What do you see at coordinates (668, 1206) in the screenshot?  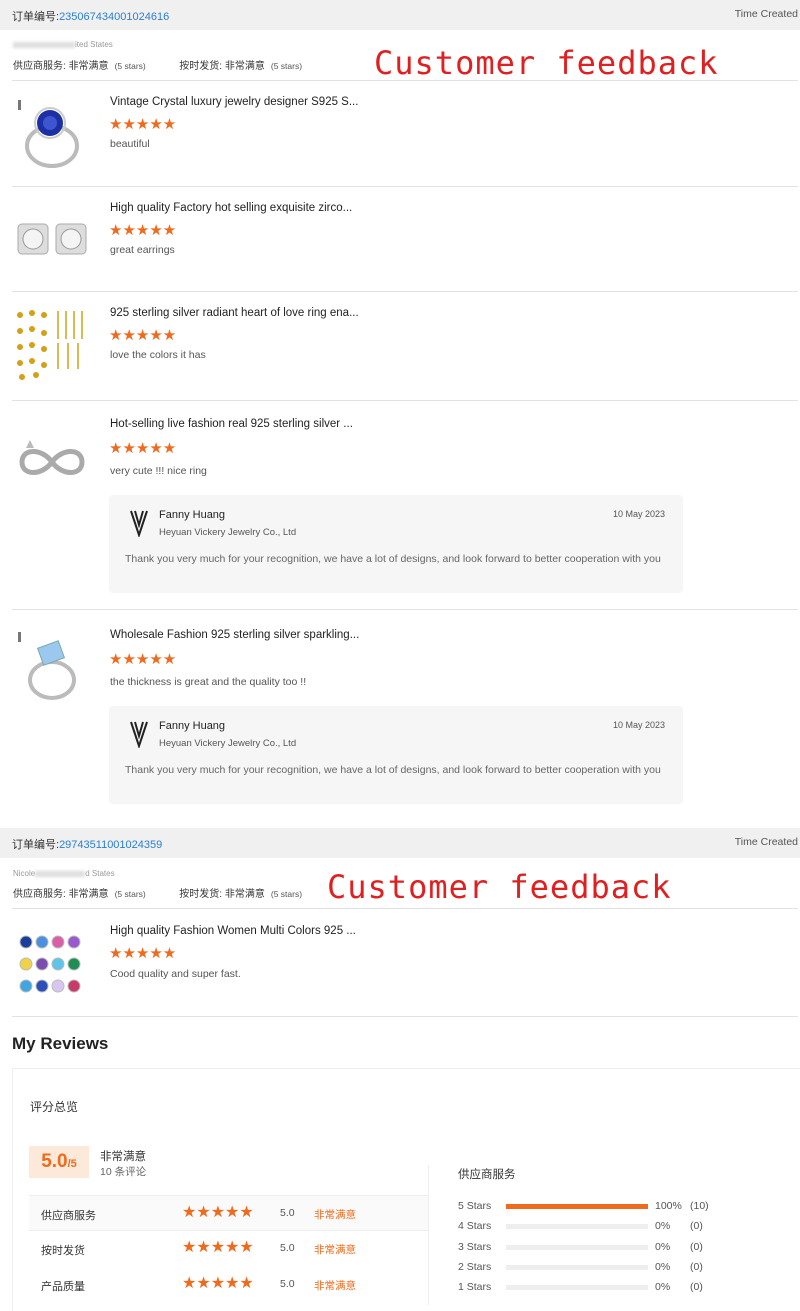 I see `distribution-percent: 100%` at bounding box center [668, 1206].